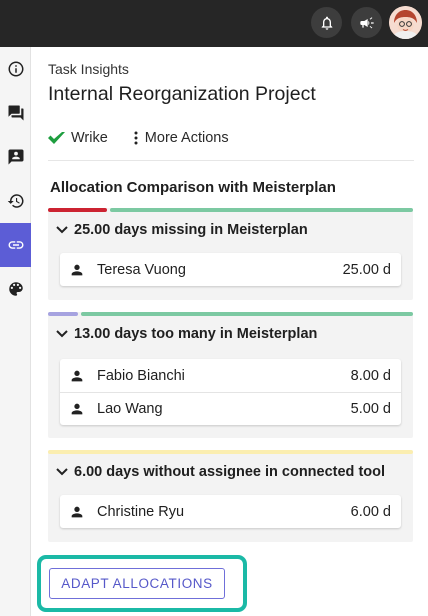 This screenshot has height=616, width=428. I want to click on sidebar-item-link, so click(15, 245).